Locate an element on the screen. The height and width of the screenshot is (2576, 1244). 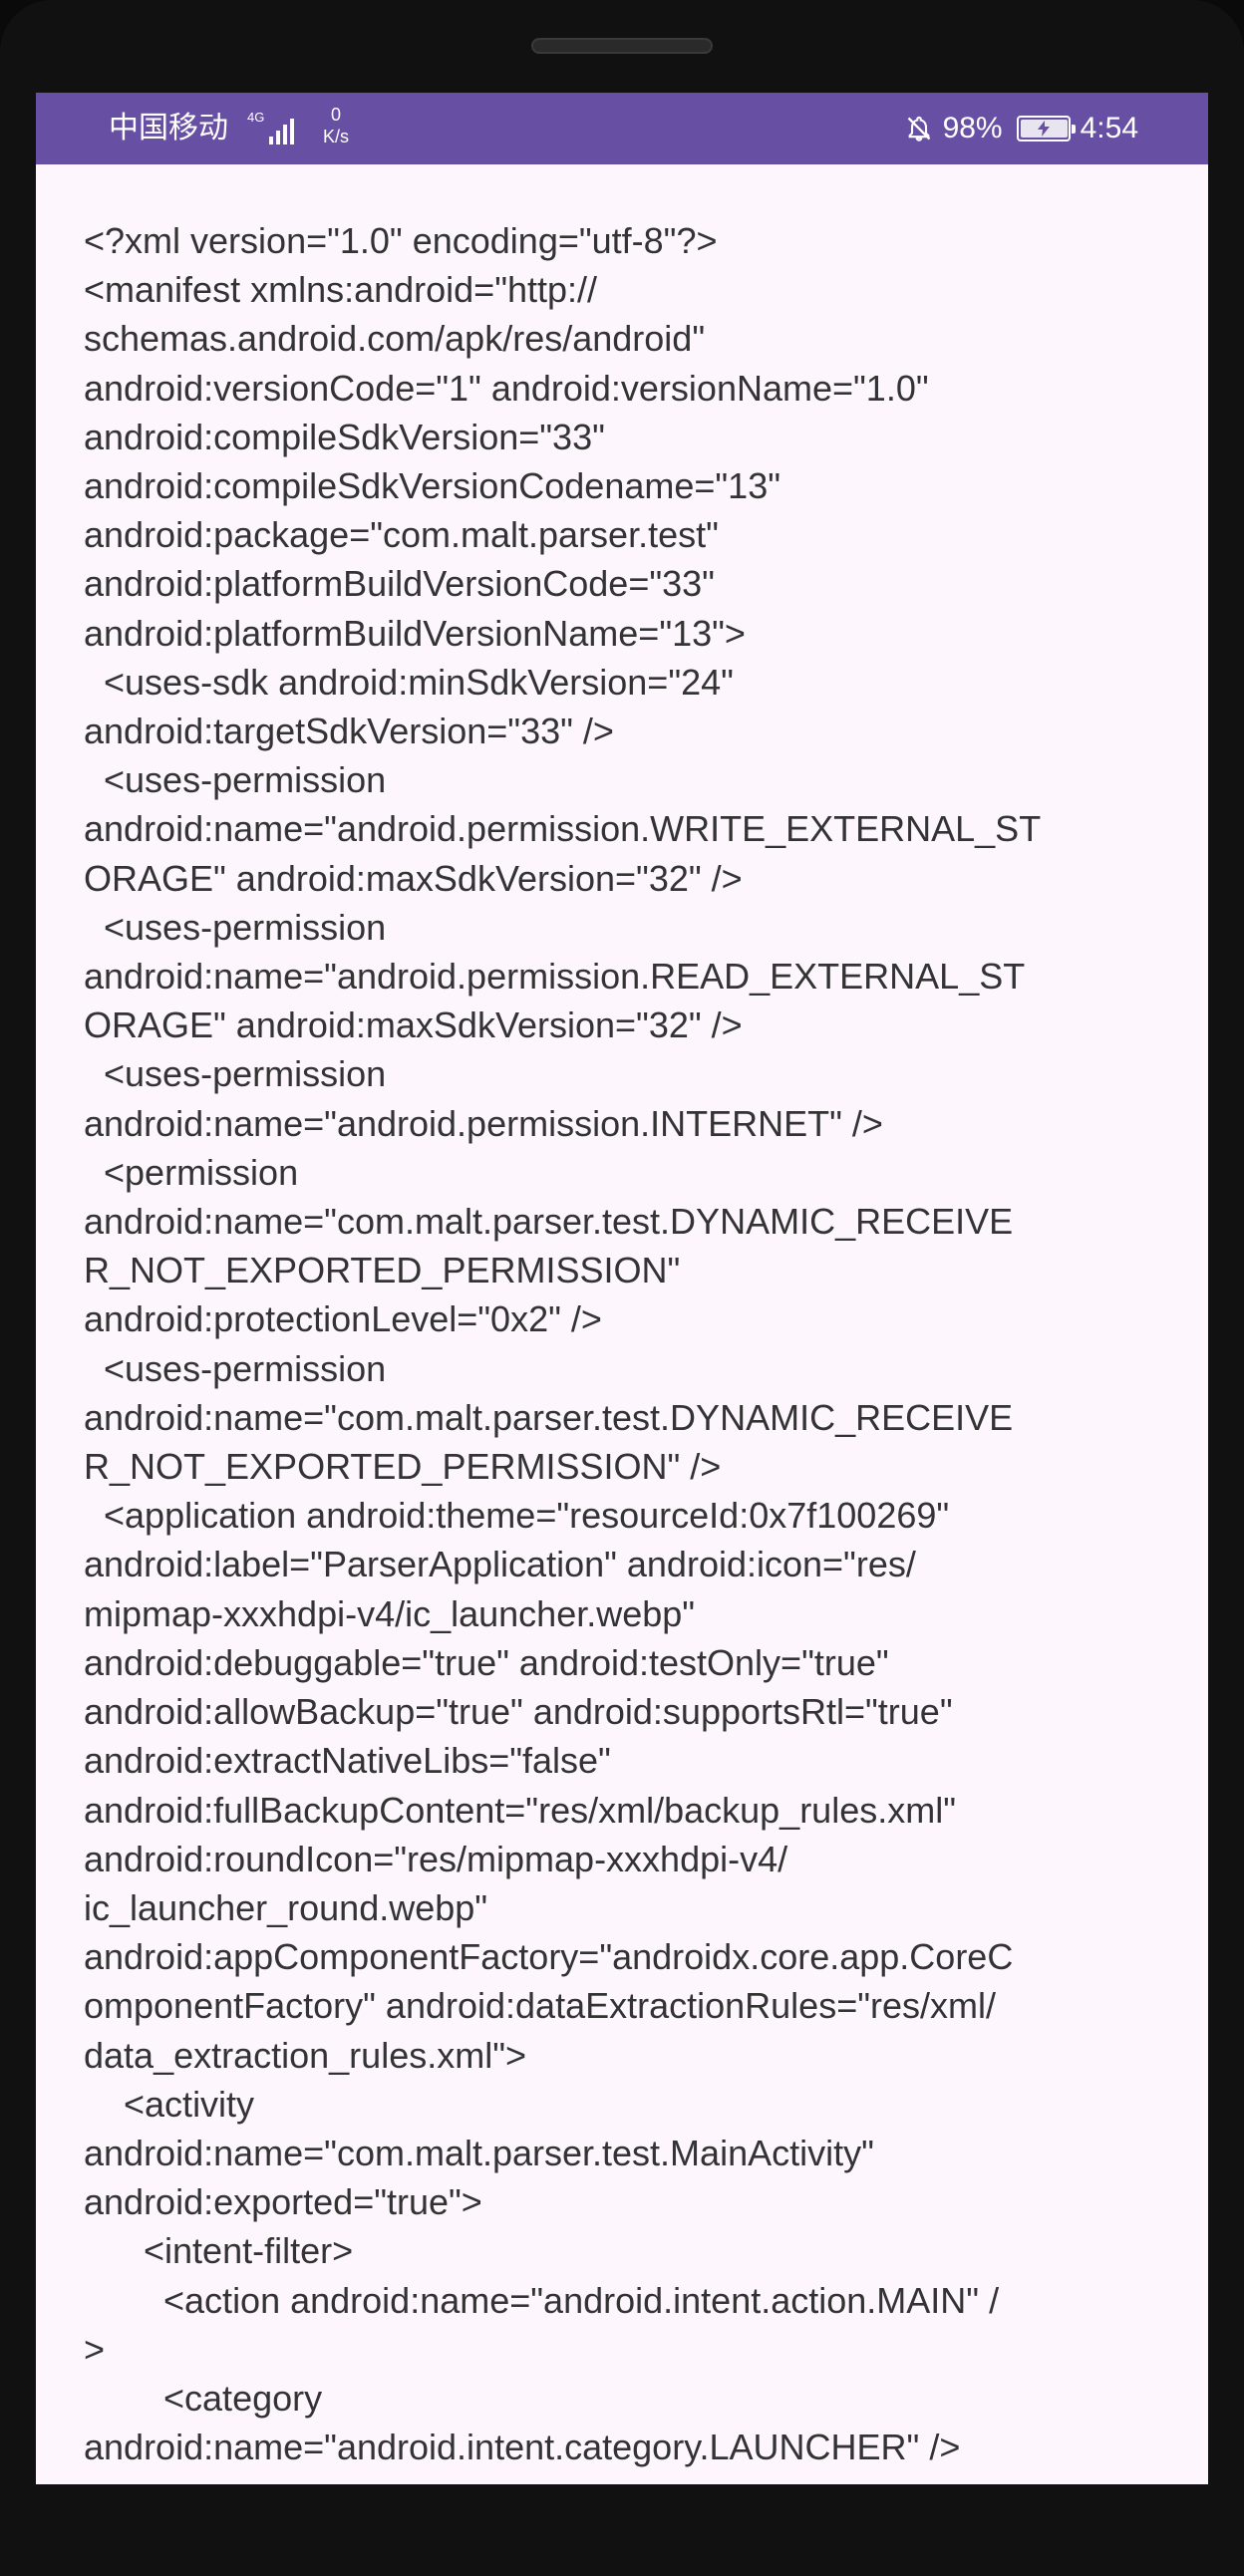
manifest-line: <manifest xmlns:android="http:// is located at coordinates (341, 290).